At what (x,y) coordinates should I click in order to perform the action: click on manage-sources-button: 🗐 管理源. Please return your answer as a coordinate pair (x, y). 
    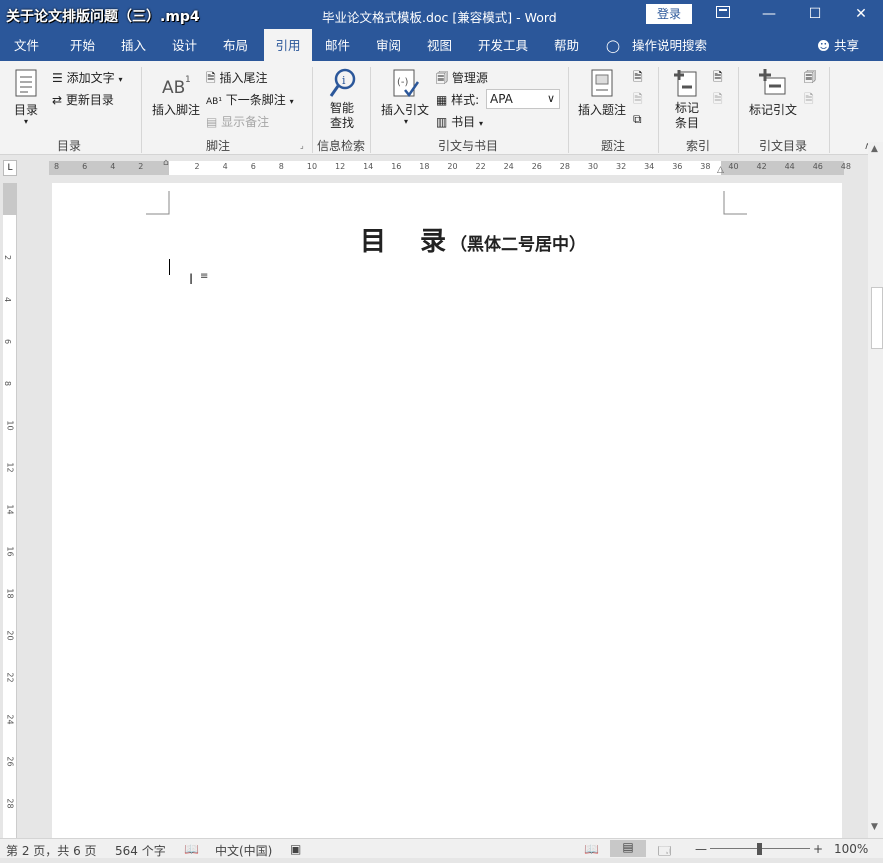
    Looking at the image, I should click on (462, 79).